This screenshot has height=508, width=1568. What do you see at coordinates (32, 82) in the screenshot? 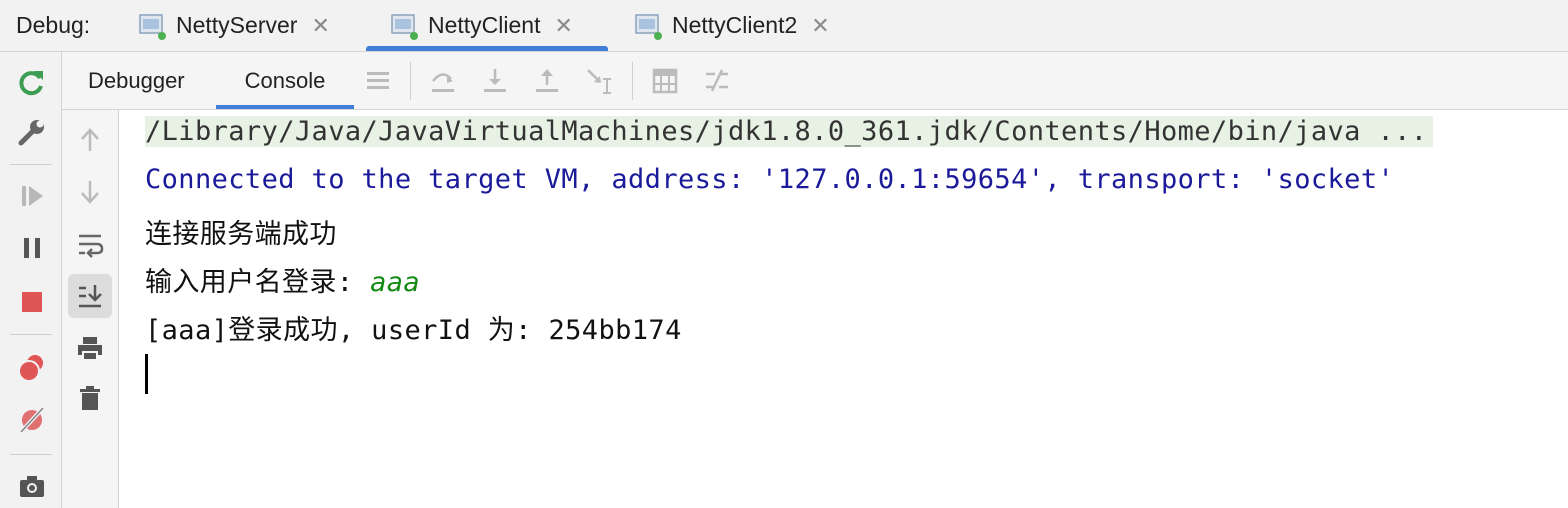
I see `rerun-icon` at bounding box center [32, 82].